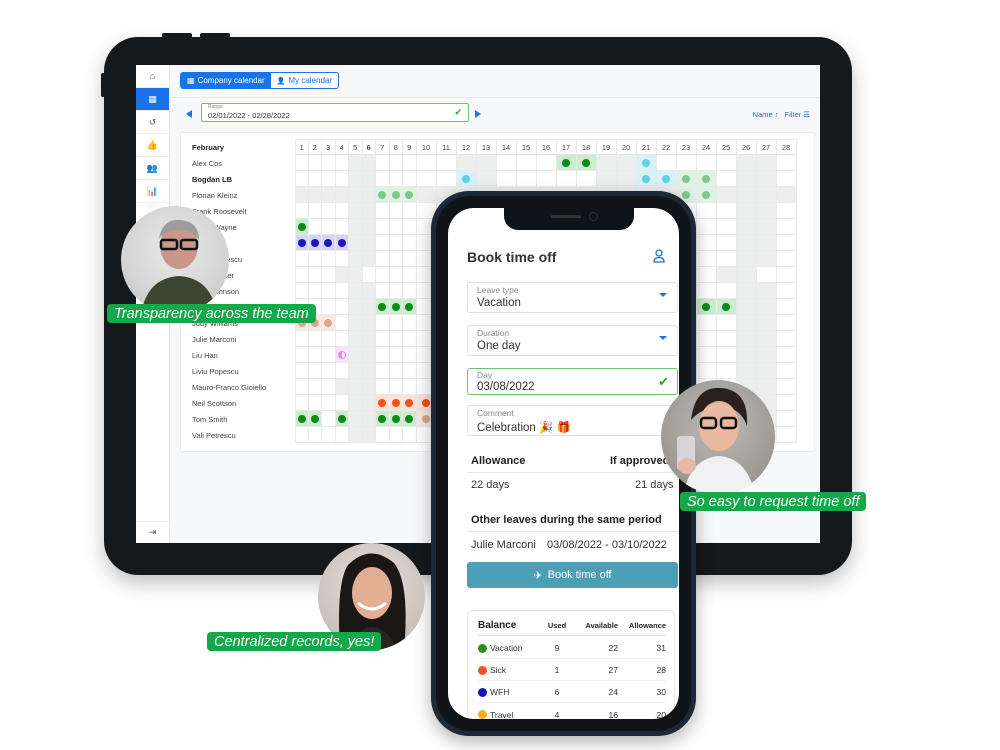 The height and width of the screenshot is (750, 1000). I want to click on duration-select: Duration One day, so click(572, 340).